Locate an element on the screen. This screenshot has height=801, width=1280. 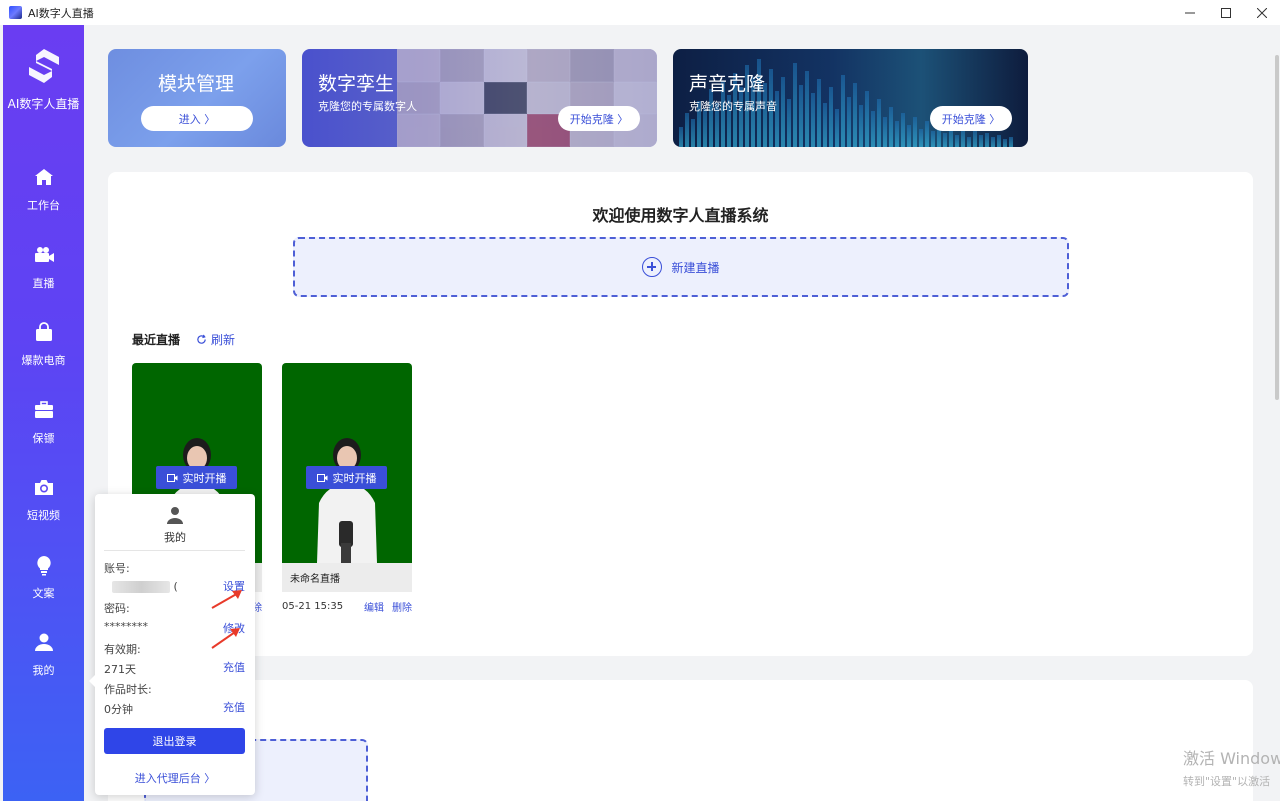
sidebar-item-copywriting: 文案 is located at coordinates (43, 590).